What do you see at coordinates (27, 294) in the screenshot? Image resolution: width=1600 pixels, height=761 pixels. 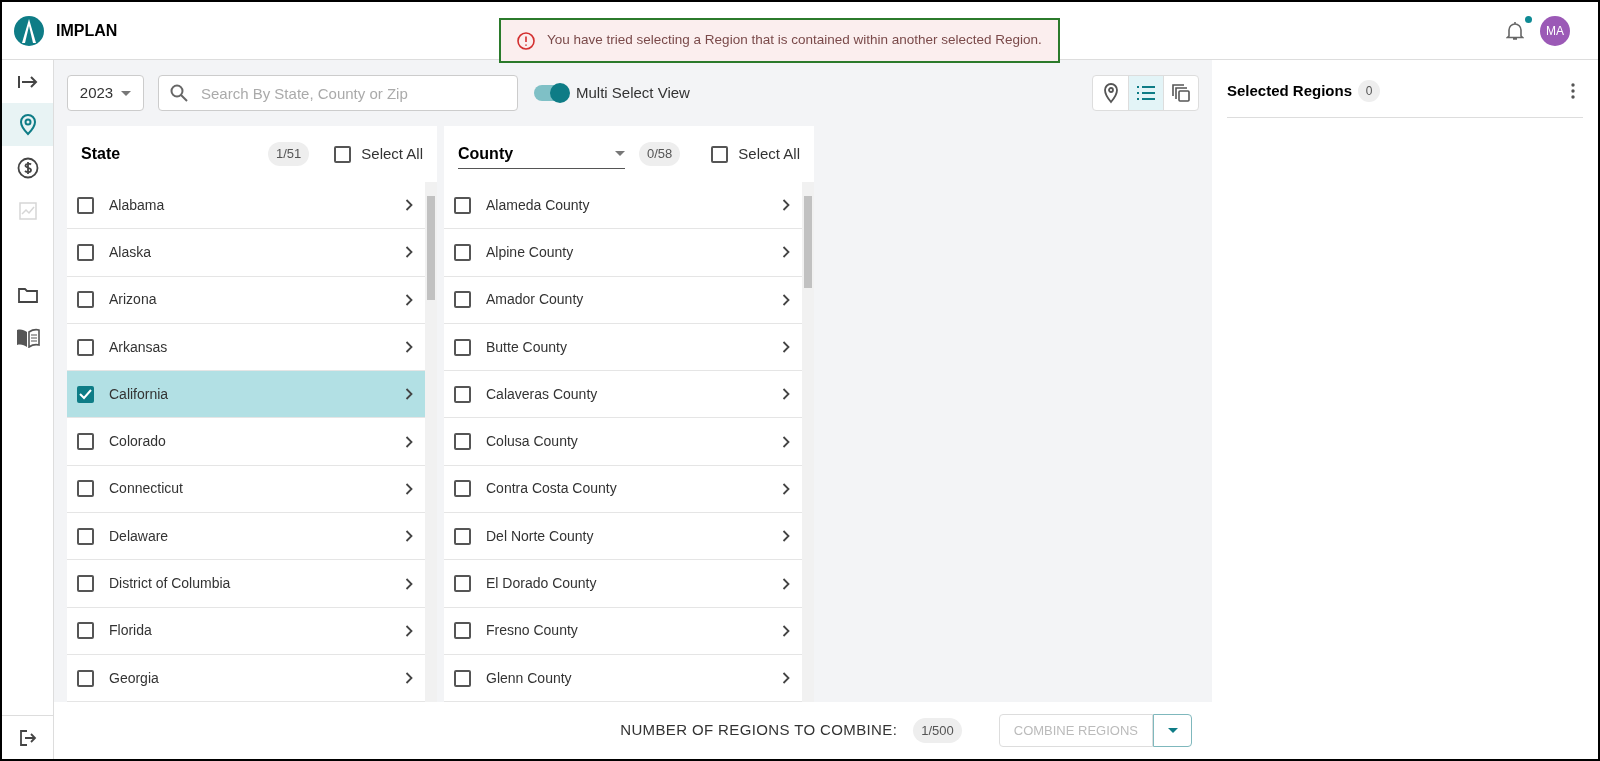 I see `folder-icon` at bounding box center [27, 294].